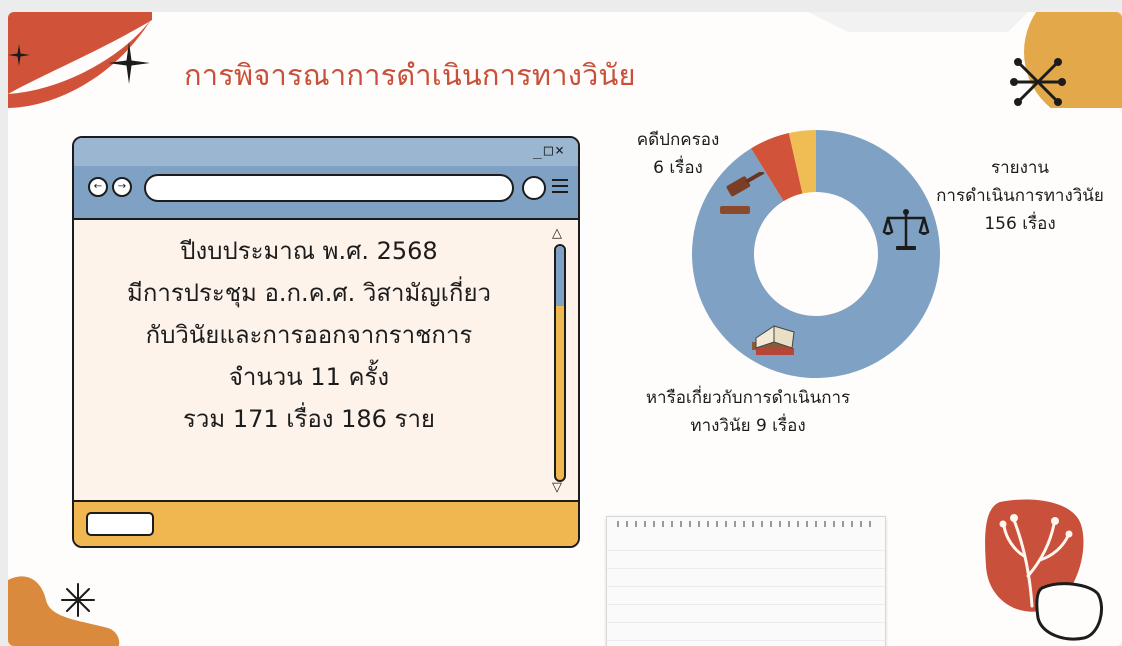 This screenshot has width=1122, height=646. I want to click on content-line: รวม 171 เรื่อง 186 ราย, so click(309, 419).